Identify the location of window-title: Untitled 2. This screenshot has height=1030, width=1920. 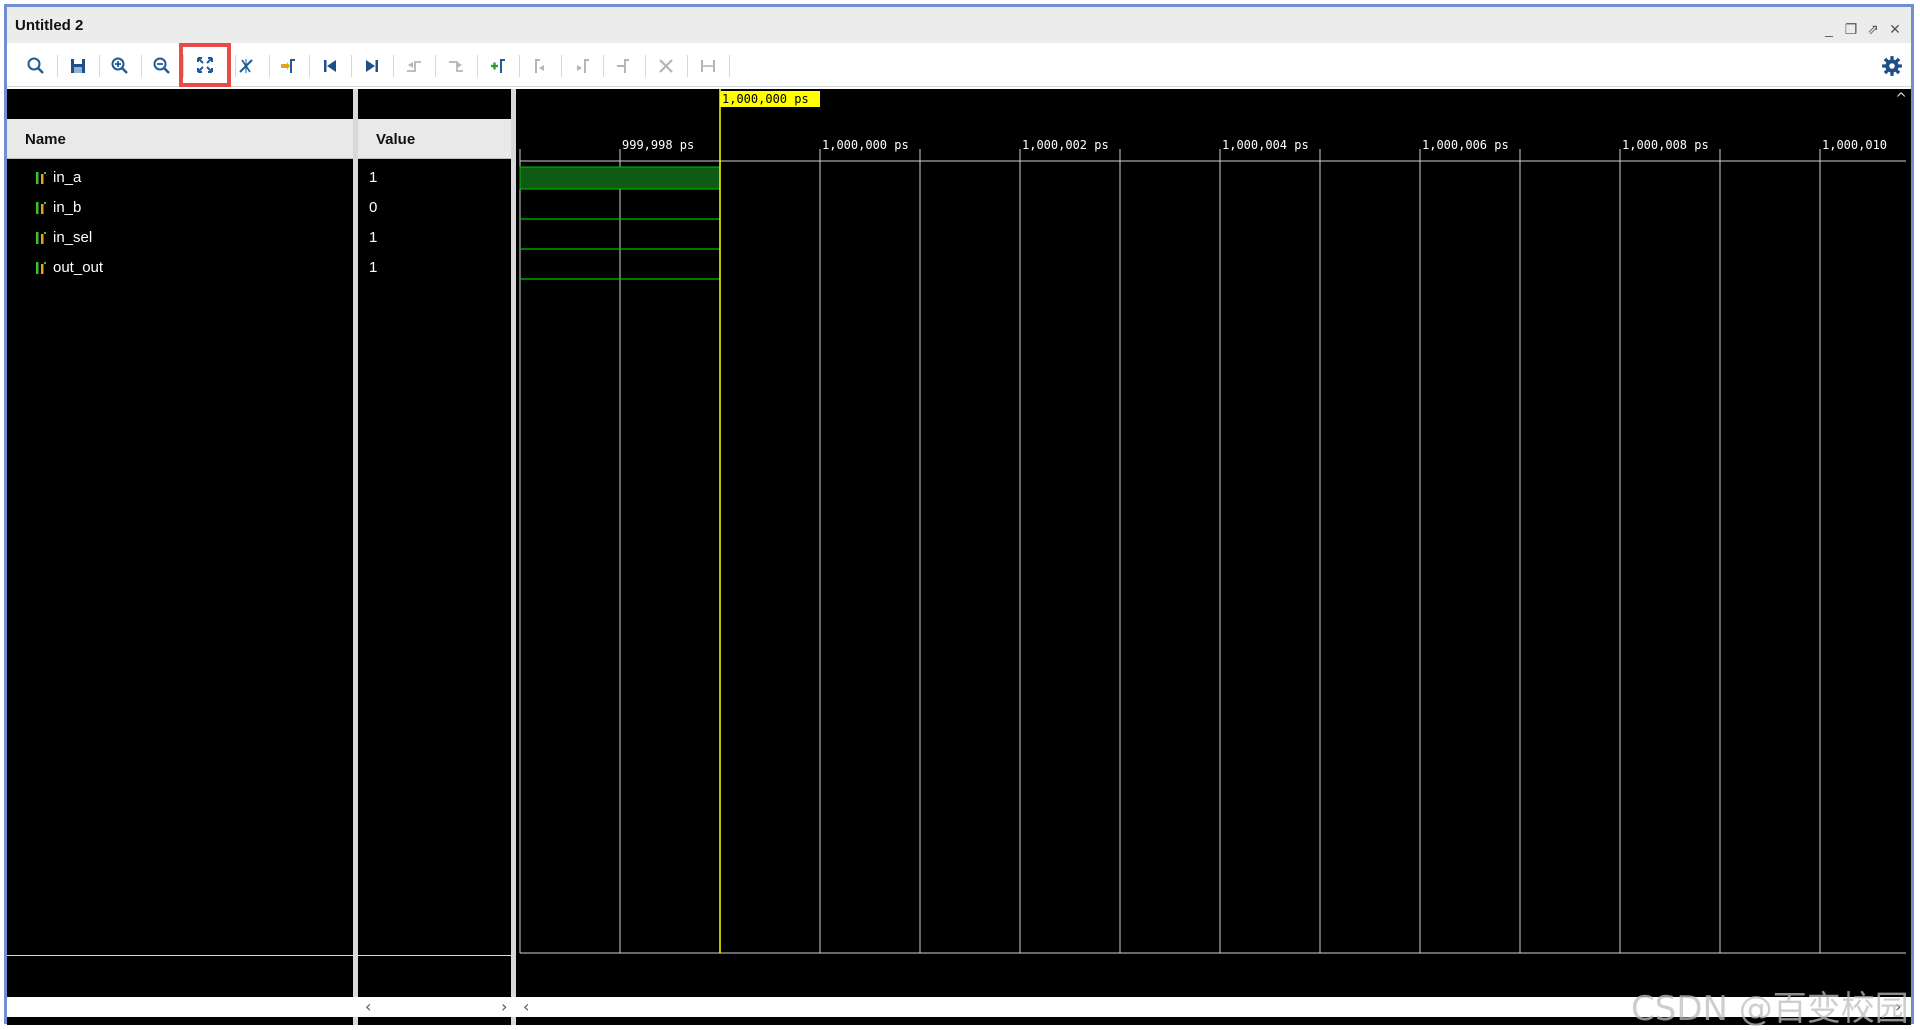
(49, 25).